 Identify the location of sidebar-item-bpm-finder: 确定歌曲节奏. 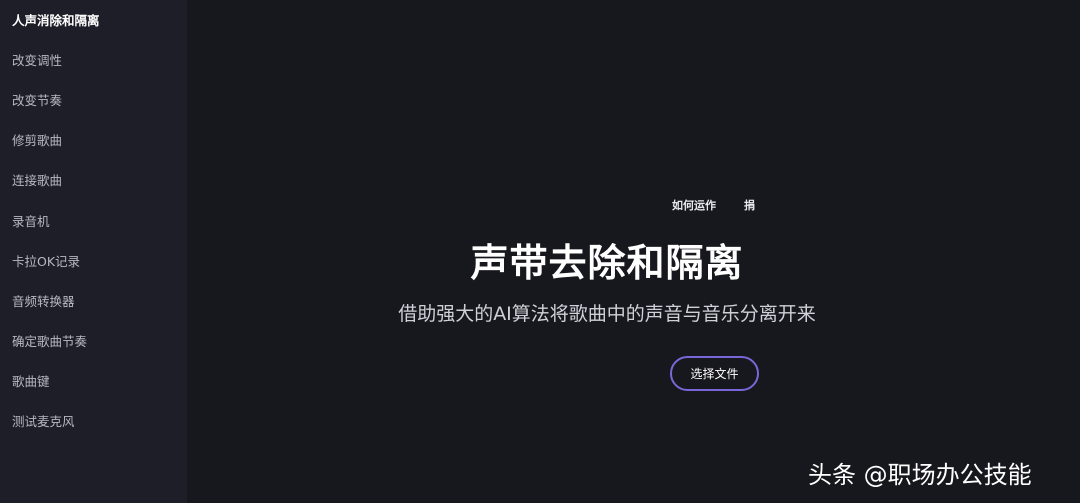
(49, 340).